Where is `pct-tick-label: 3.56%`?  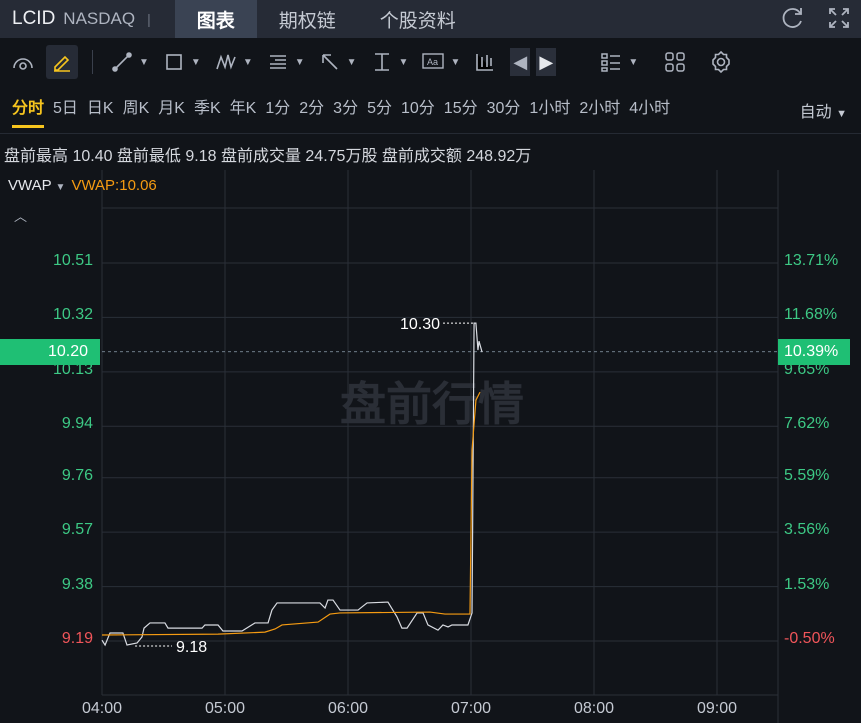 pct-tick-label: 3.56% is located at coordinates (807, 530).